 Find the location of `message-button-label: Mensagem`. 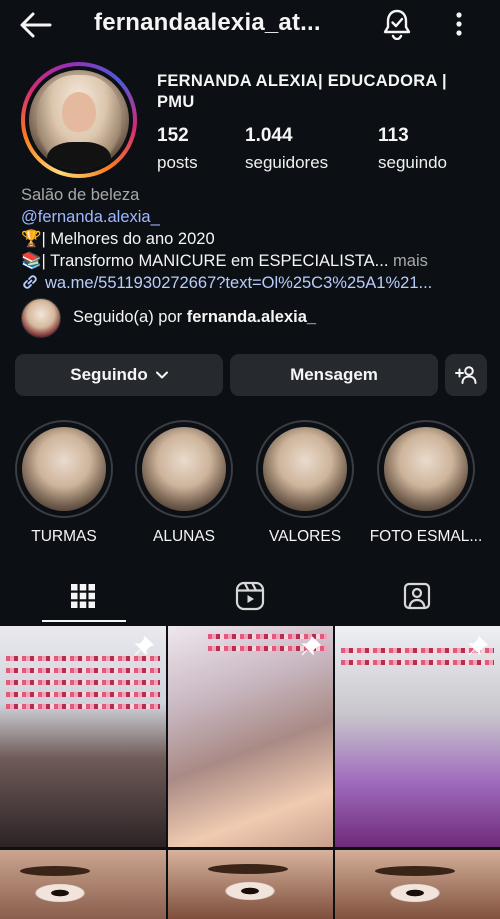

message-button-label: Mensagem is located at coordinates (334, 374).